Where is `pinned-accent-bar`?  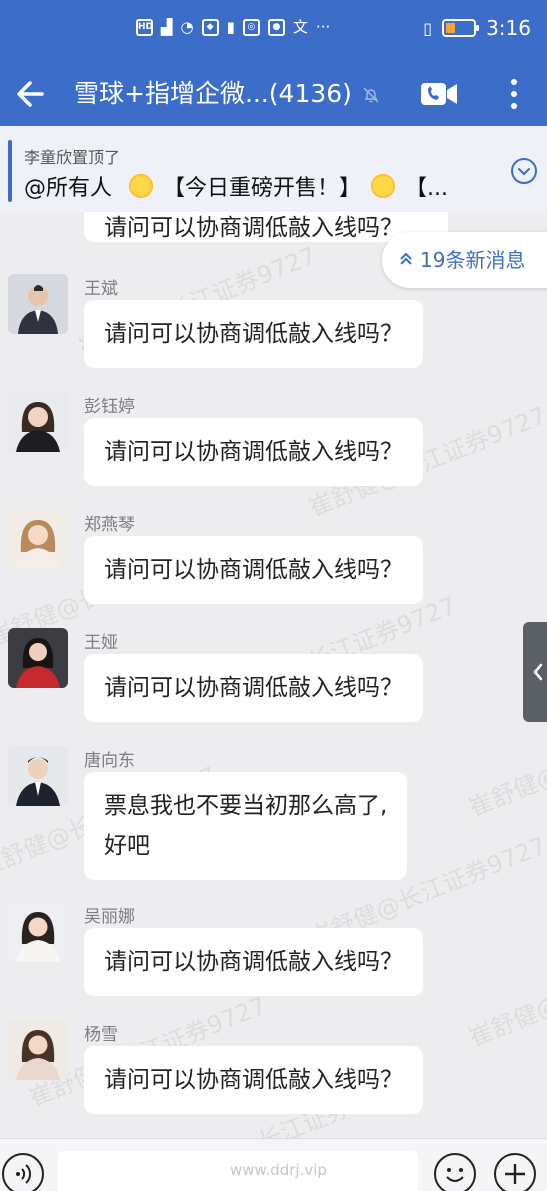
pinned-accent-bar is located at coordinates (10, 171).